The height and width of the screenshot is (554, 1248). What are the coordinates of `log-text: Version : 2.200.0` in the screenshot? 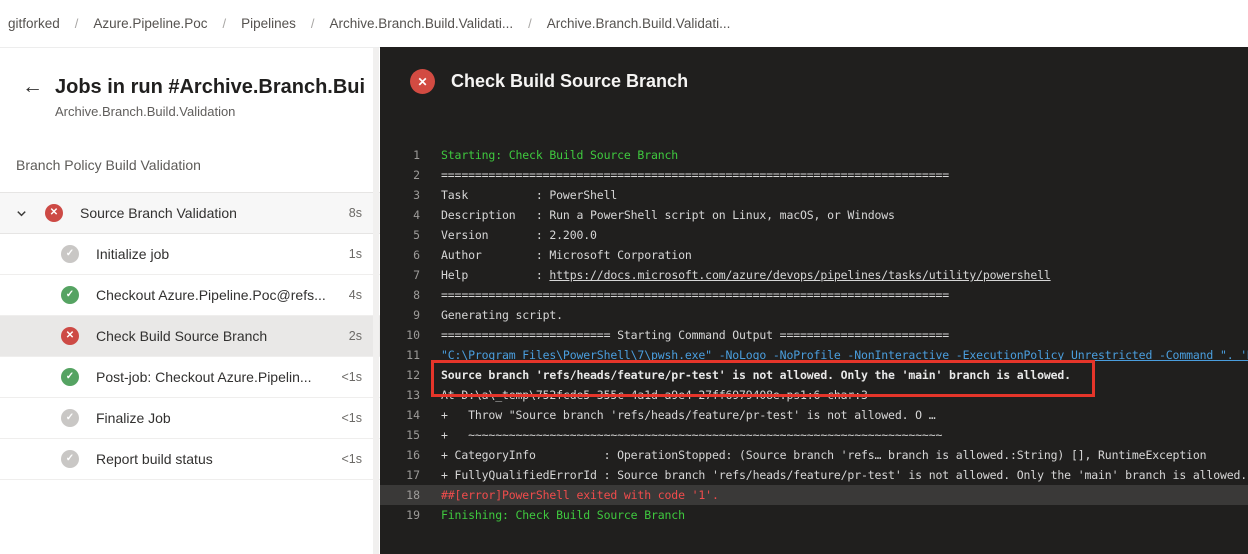 It's located at (519, 235).